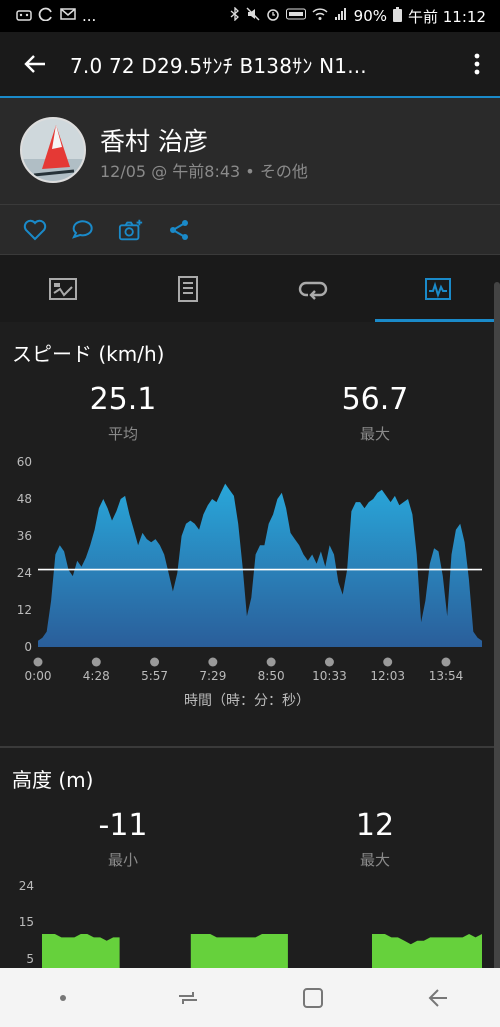 The height and width of the screenshot is (1027, 500). What do you see at coordinates (24, 573) in the screenshot?
I see `speed-y-tick: 24` at bounding box center [24, 573].